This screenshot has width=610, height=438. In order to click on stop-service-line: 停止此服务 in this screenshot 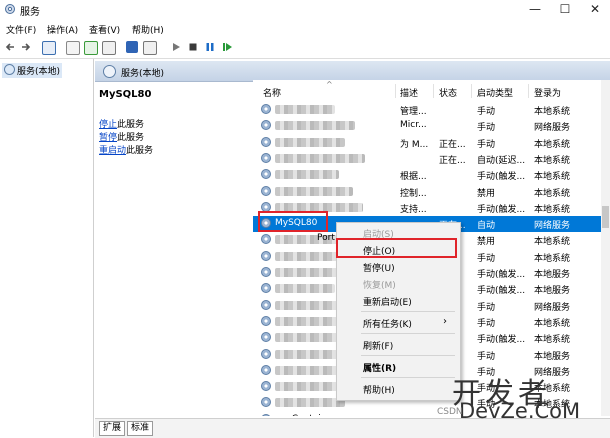, I will do `click(121, 123)`.